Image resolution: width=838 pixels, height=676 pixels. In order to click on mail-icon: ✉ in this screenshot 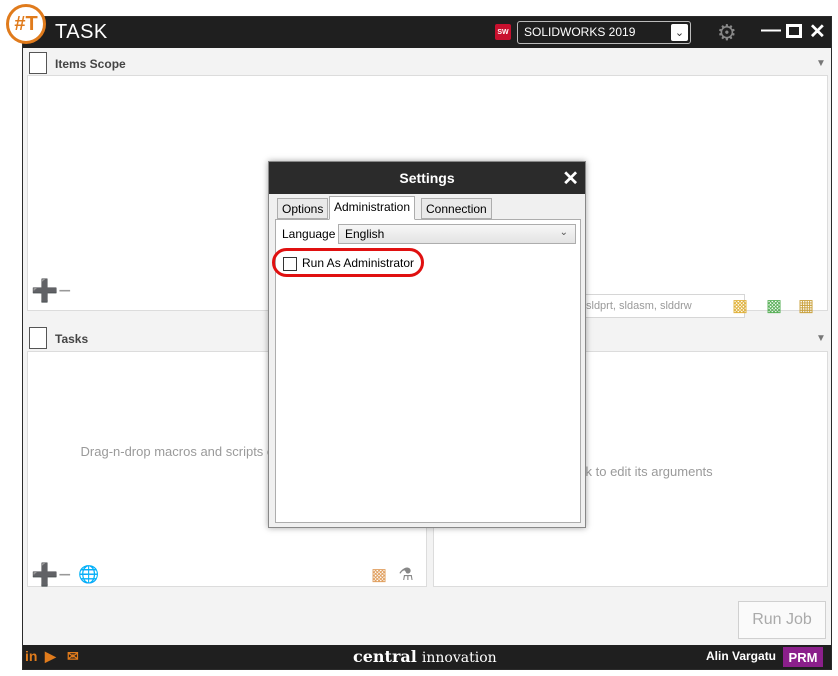, I will do `click(73, 656)`.